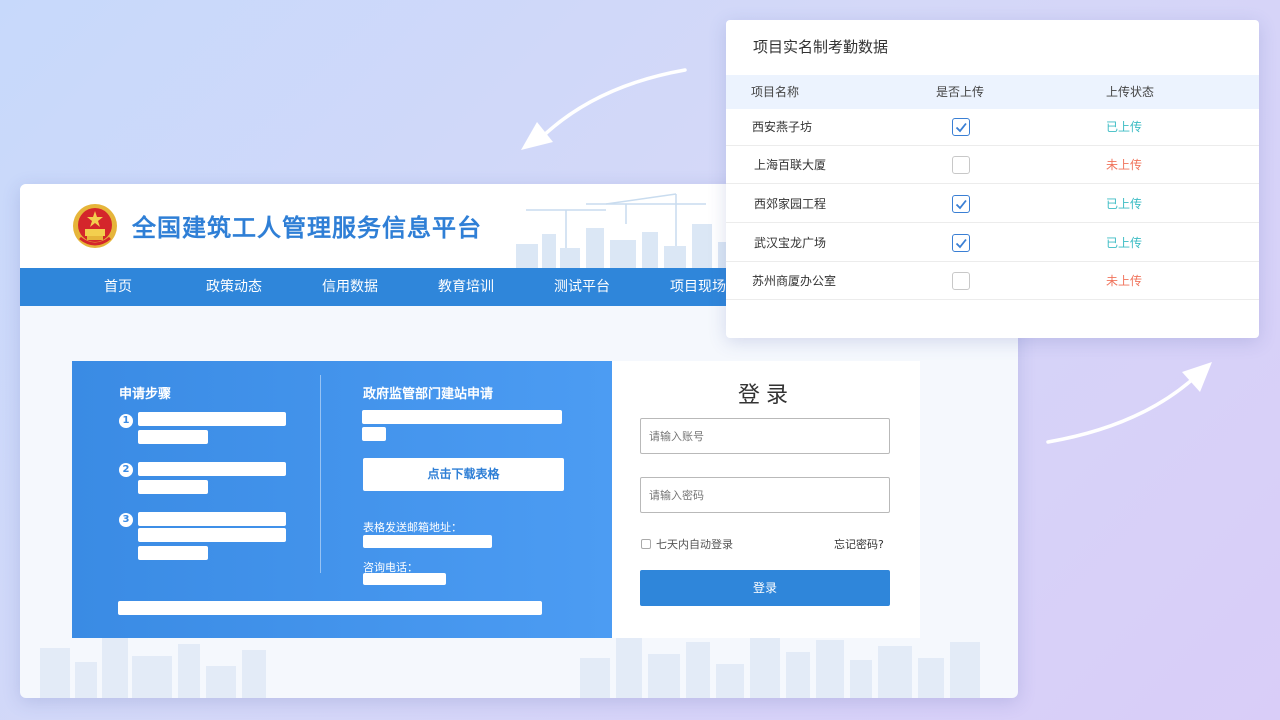 The height and width of the screenshot is (720, 1280). I want to click on site-title: 全国建筑工人管理服务信息平台, so click(307, 228).